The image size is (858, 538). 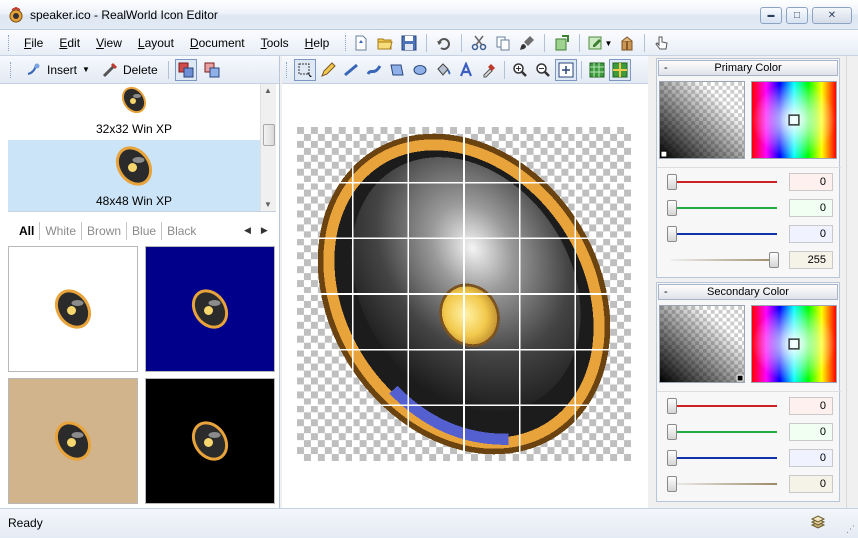 What do you see at coordinates (566, 69) in the screenshot?
I see `zoom-fit-tool` at bounding box center [566, 69].